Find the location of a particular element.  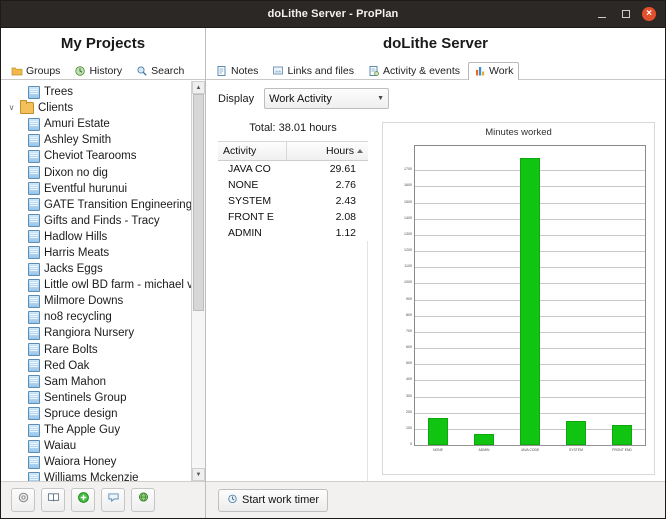

chart-bar is located at coordinates (622, 434).